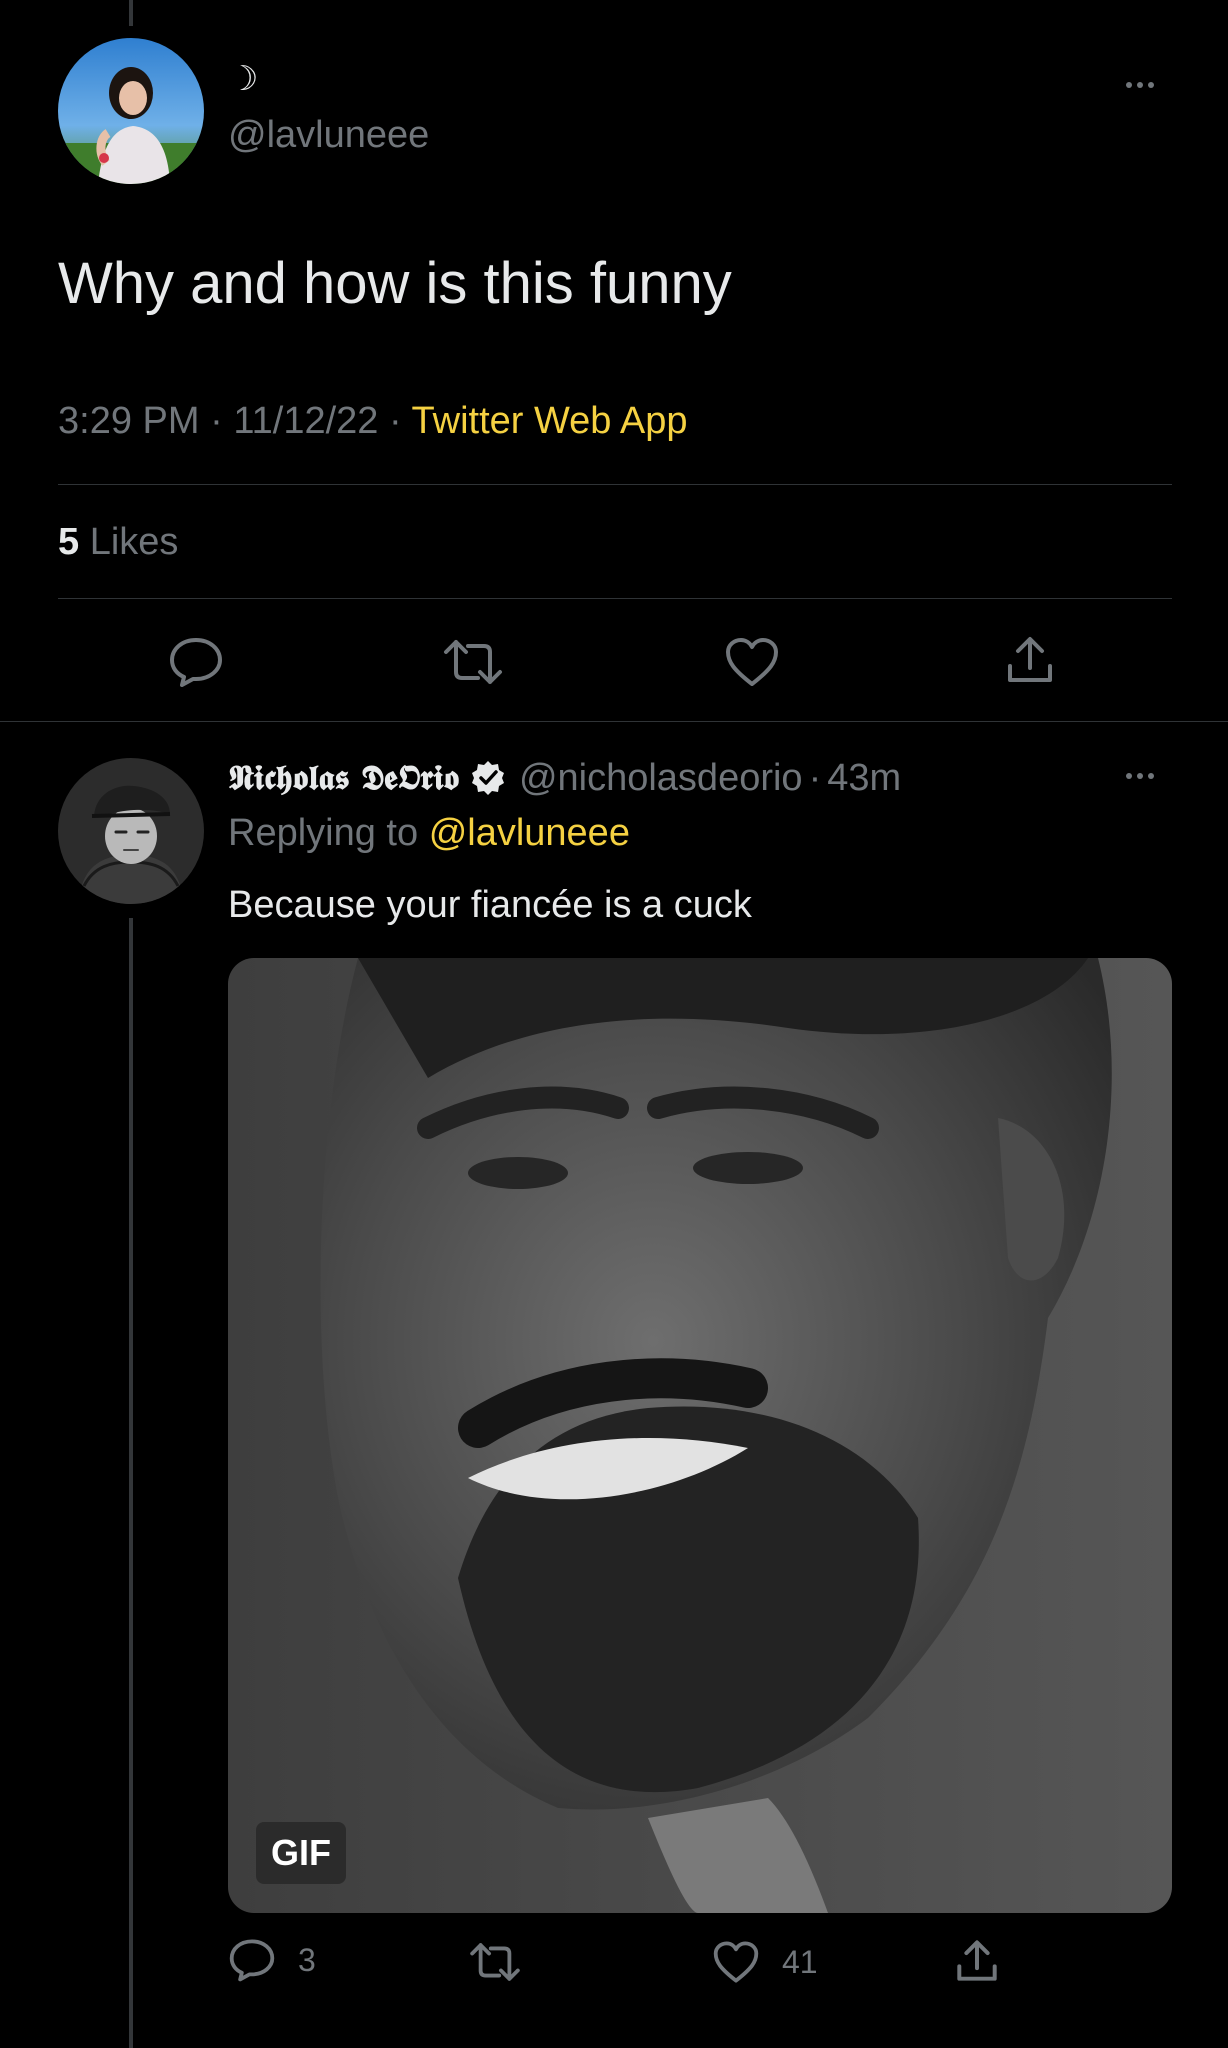  Describe the element at coordinates (131, 831) in the screenshot. I see `reply-author-avatar` at that location.